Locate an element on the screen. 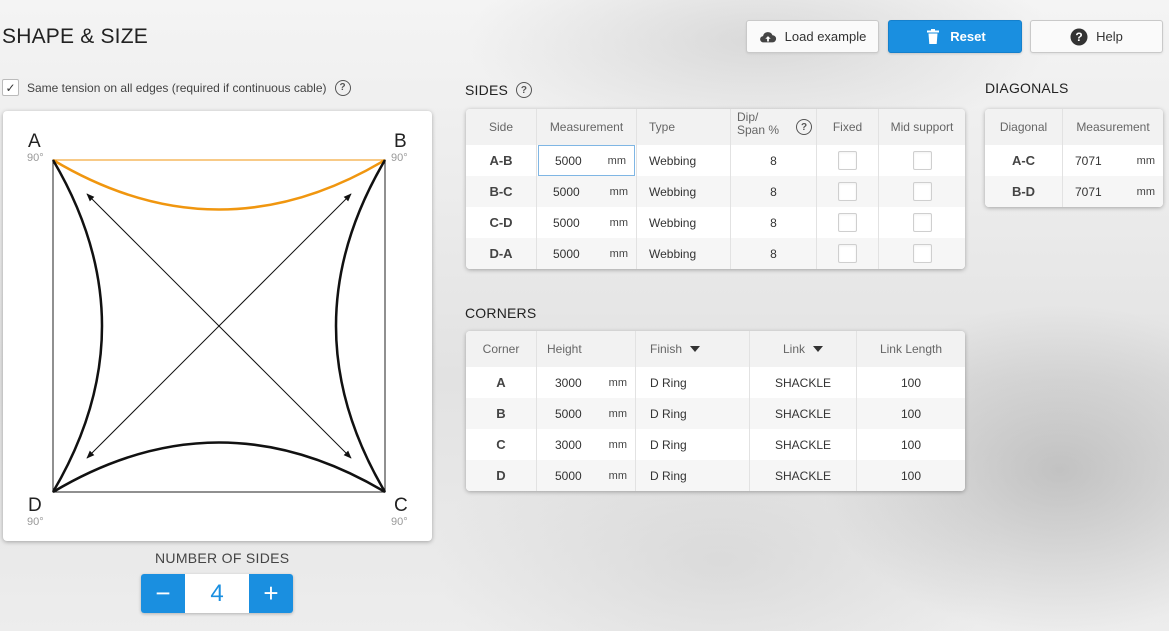  corner-name: B is located at coordinates (501, 413).